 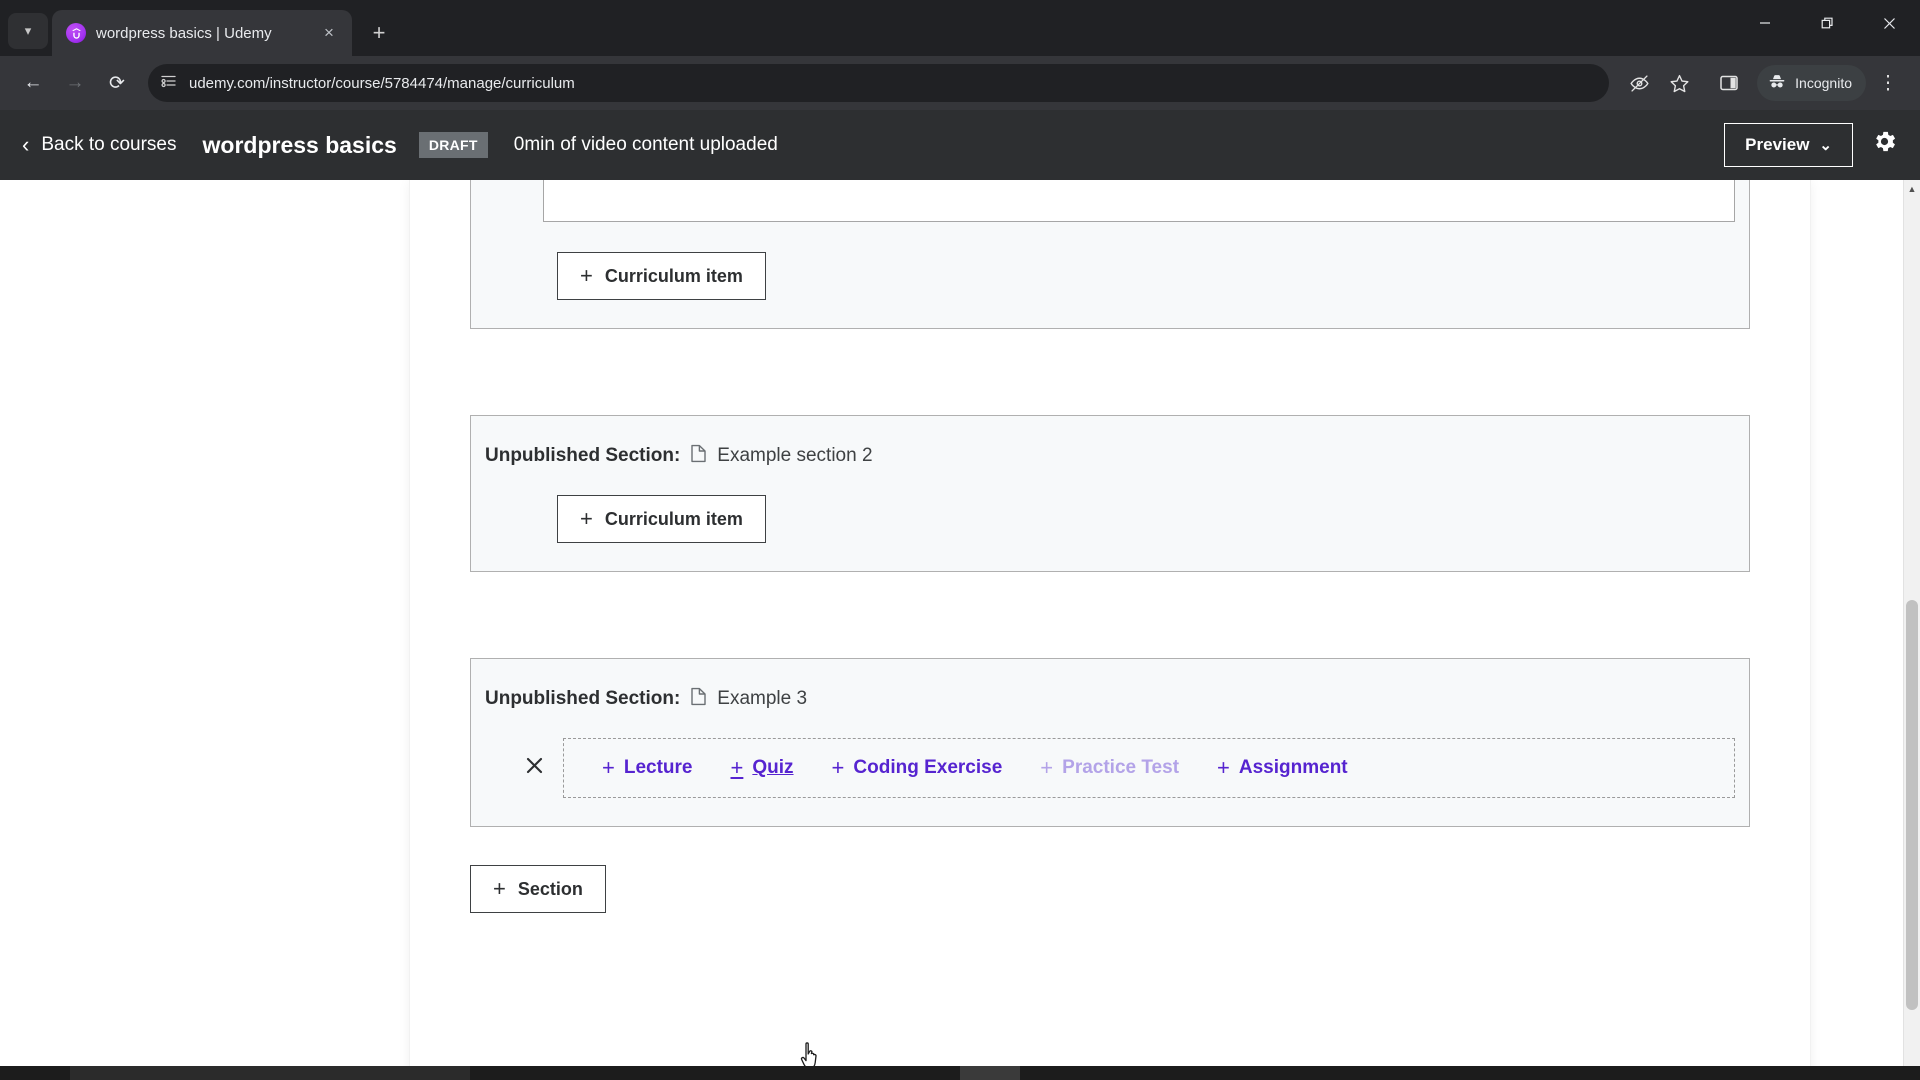 What do you see at coordinates (33, 83) in the screenshot?
I see `back-button-icon: ←` at bounding box center [33, 83].